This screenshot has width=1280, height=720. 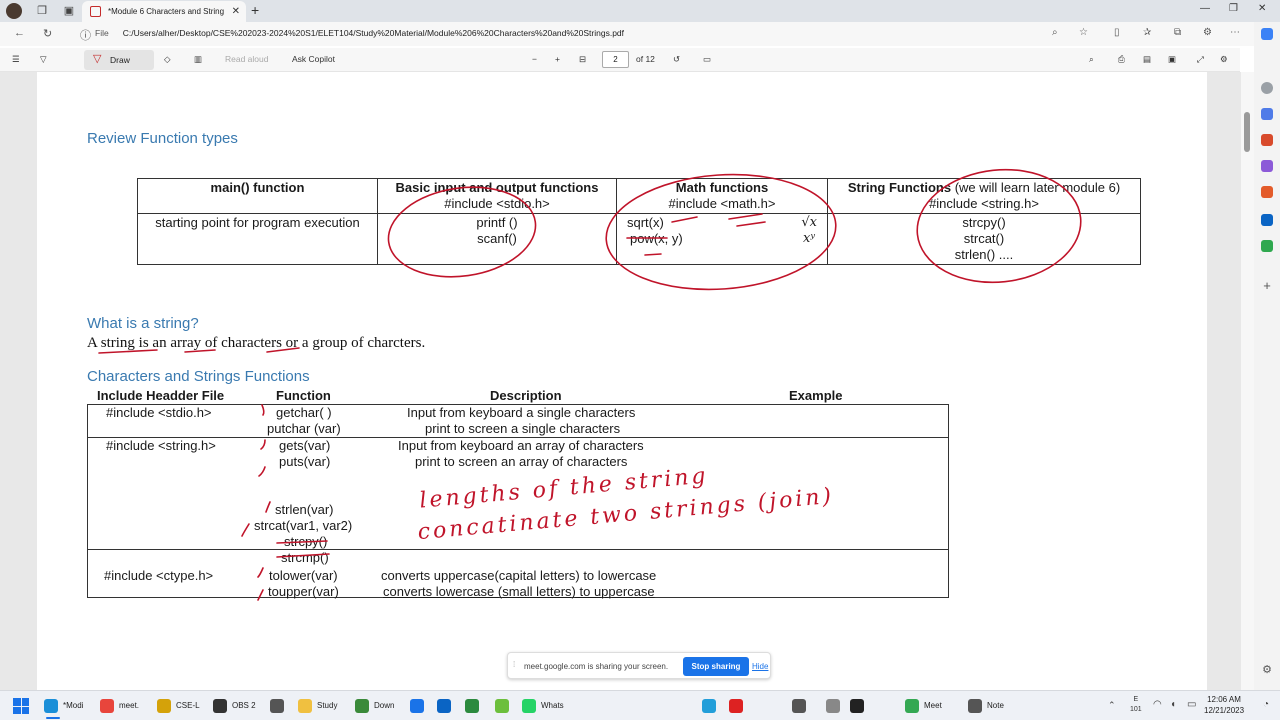 I want to click on th-math: Math functions #include <math.h>, so click(x=722, y=196).